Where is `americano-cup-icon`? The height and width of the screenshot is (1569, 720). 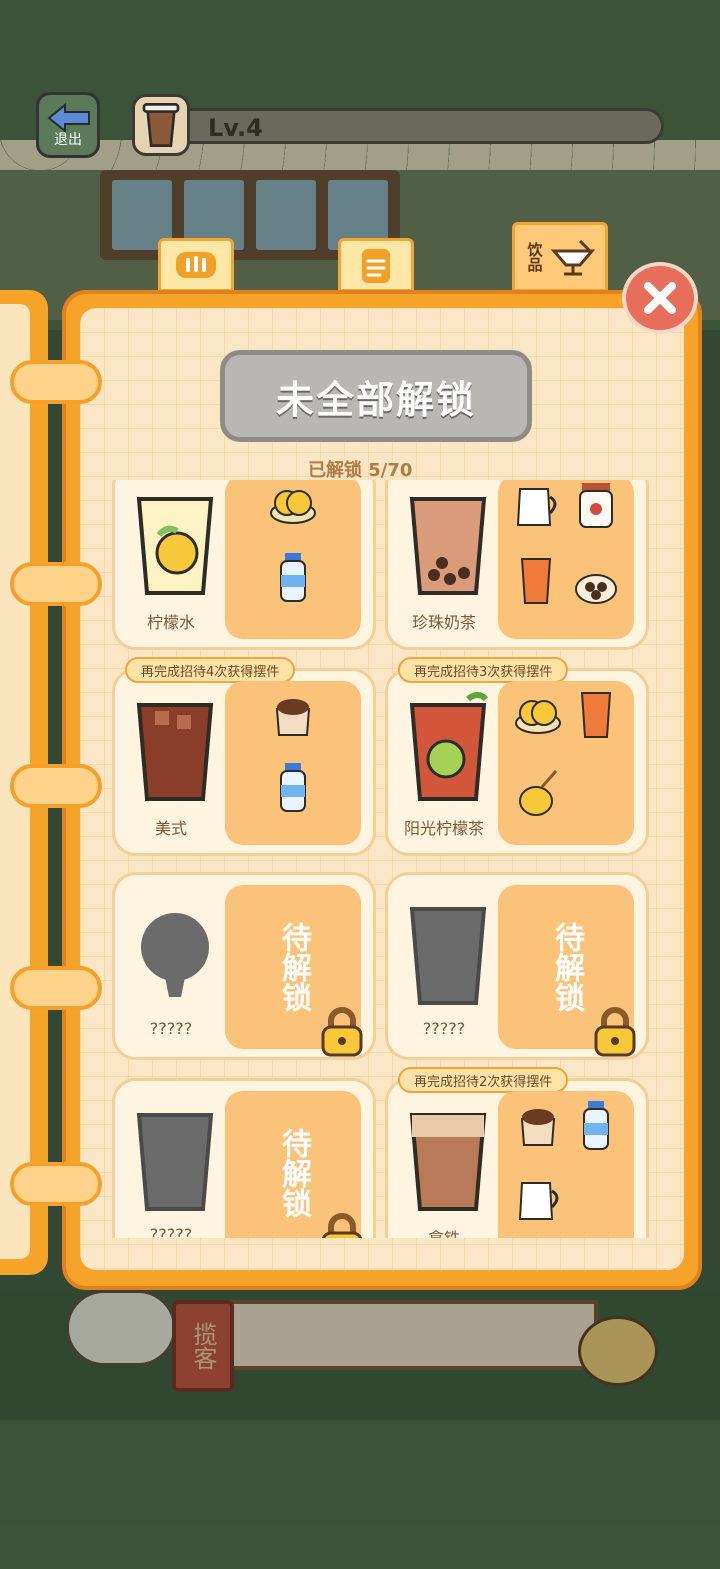
americano-cup-icon is located at coordinates (175, 752).